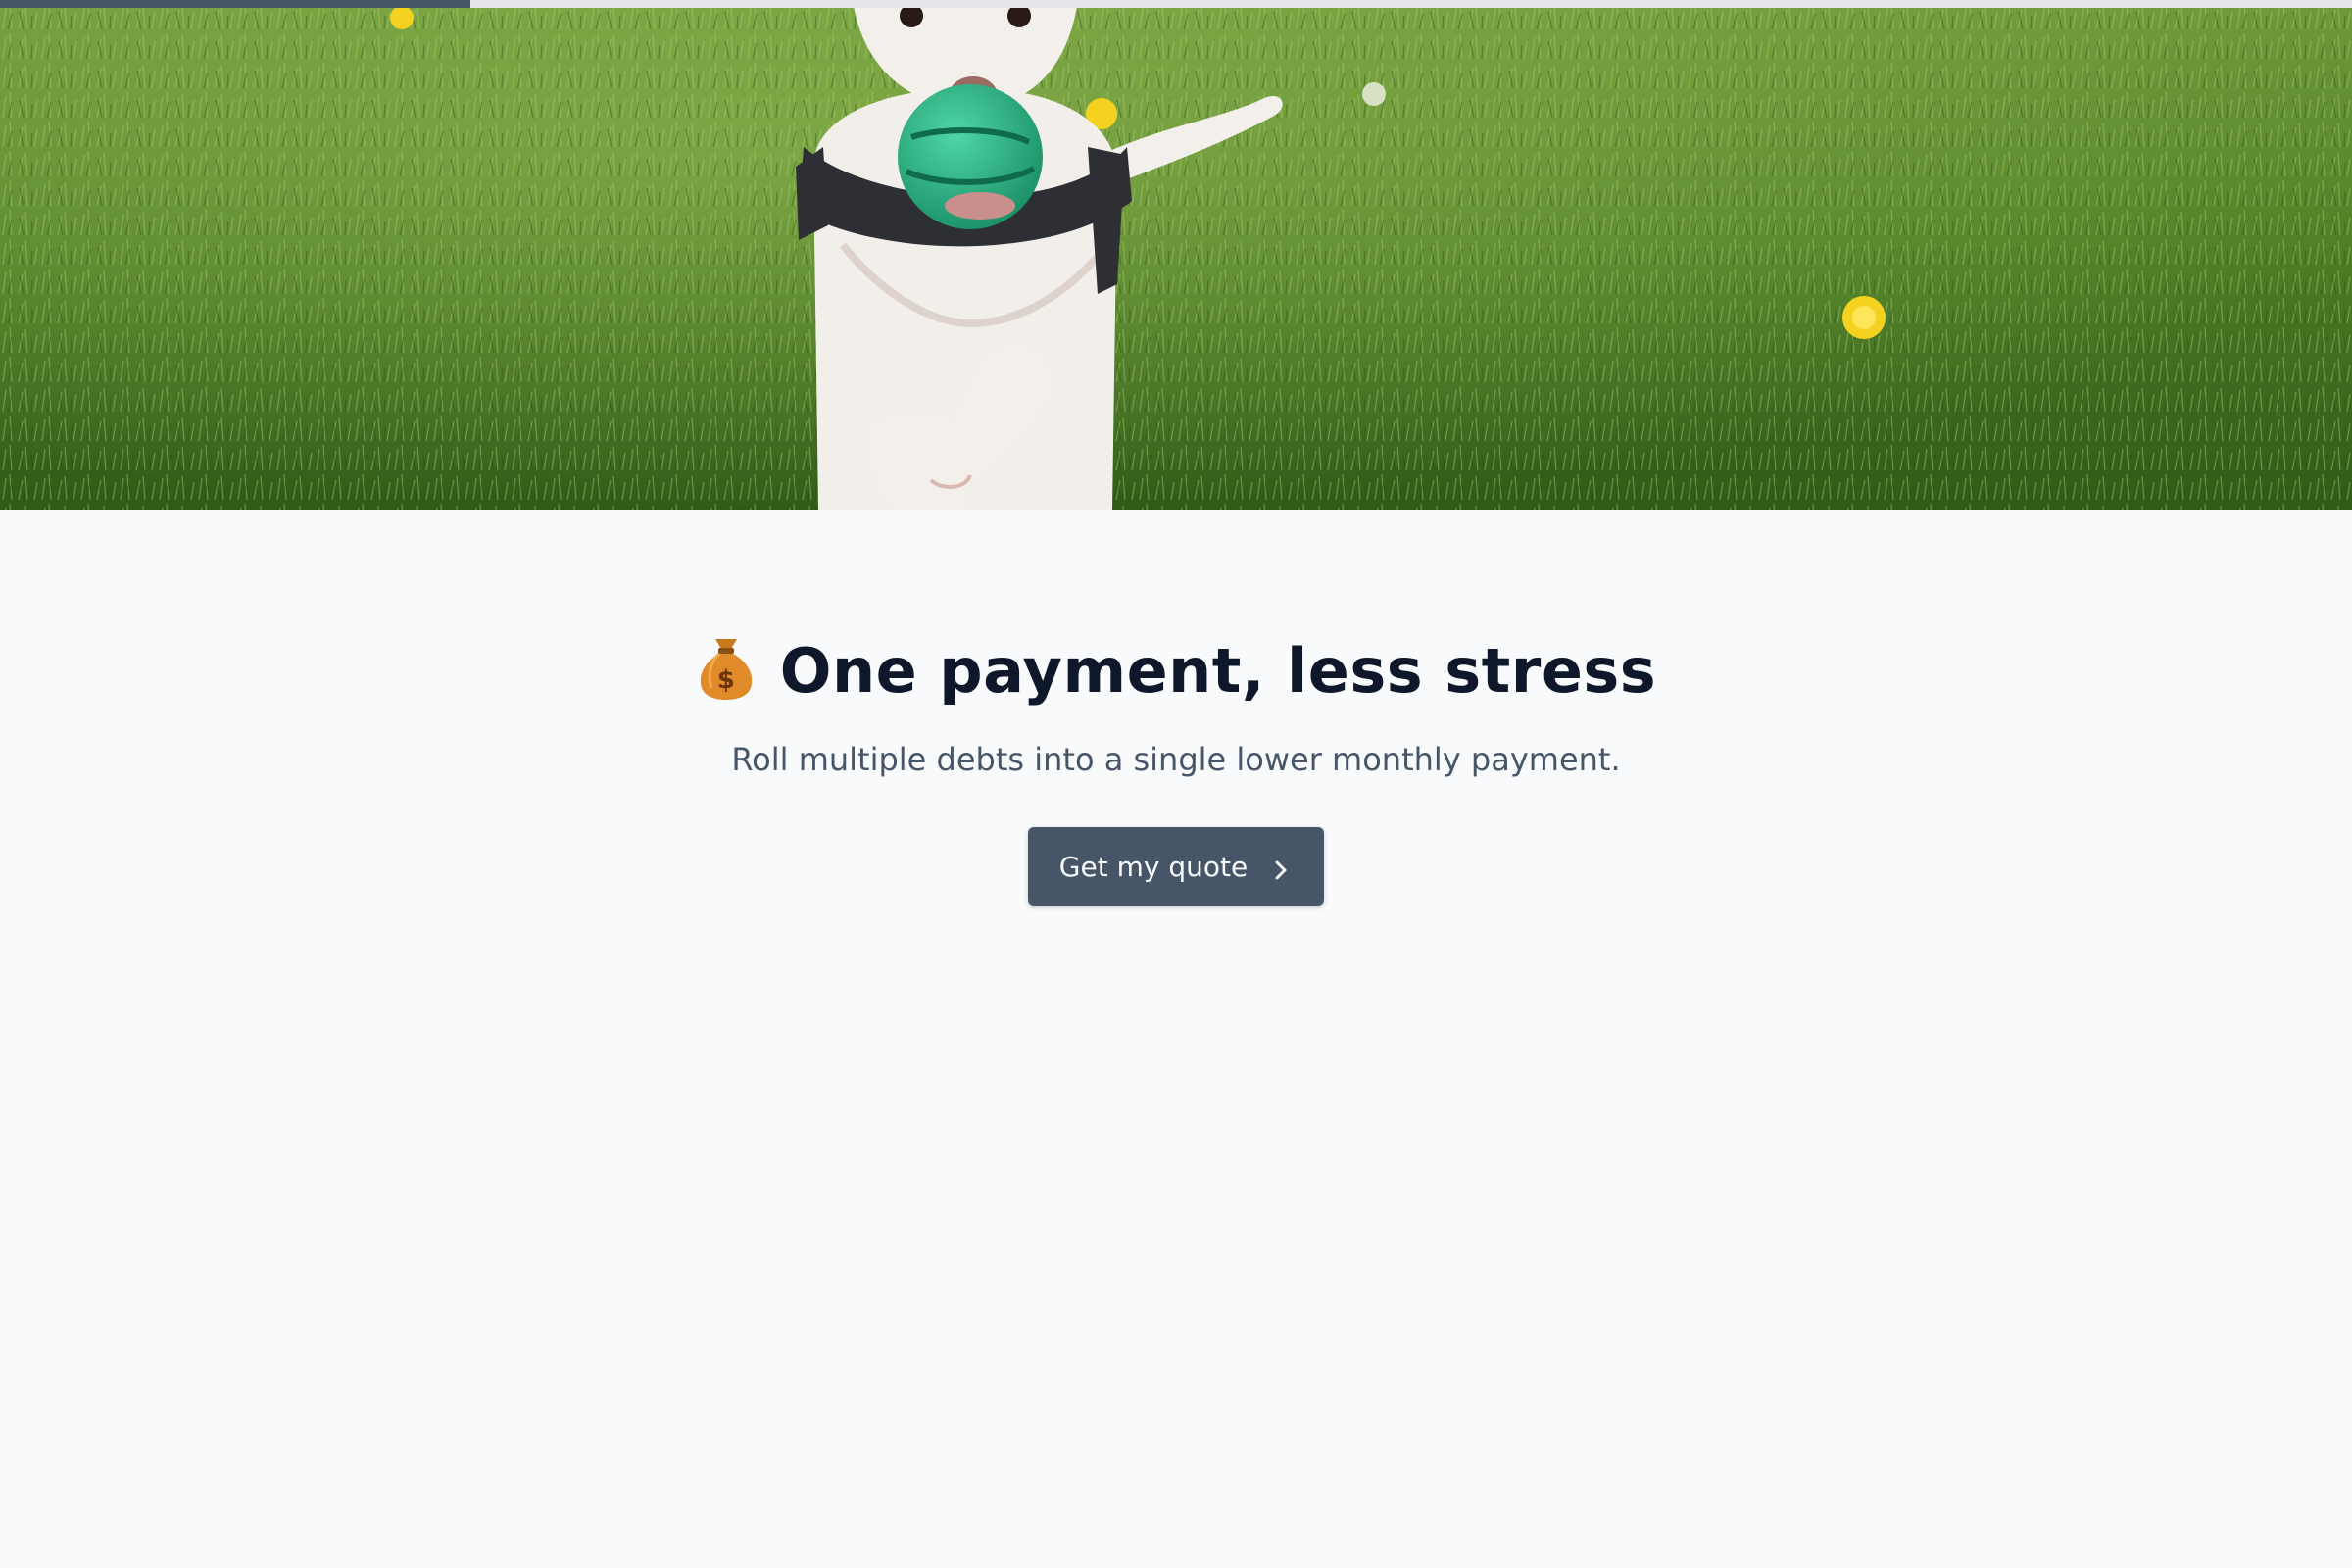  I want to click on page-headline: $ One payment, less stress, so click(1176, 671).